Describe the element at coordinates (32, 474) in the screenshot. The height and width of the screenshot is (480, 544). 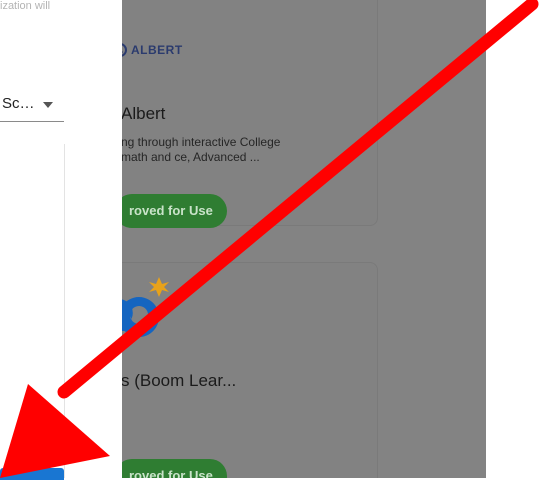
I see `primary-button` at that location.